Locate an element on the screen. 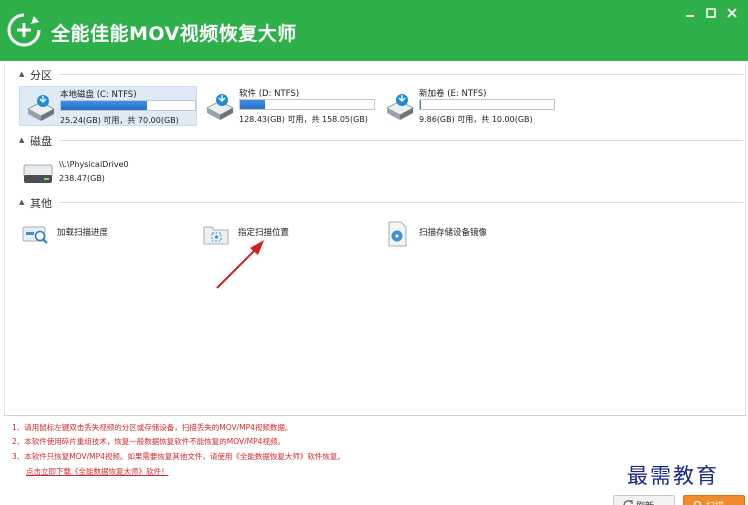 This screenshot has height=505, width=748. close-icon is located at coordinates (732, 13).